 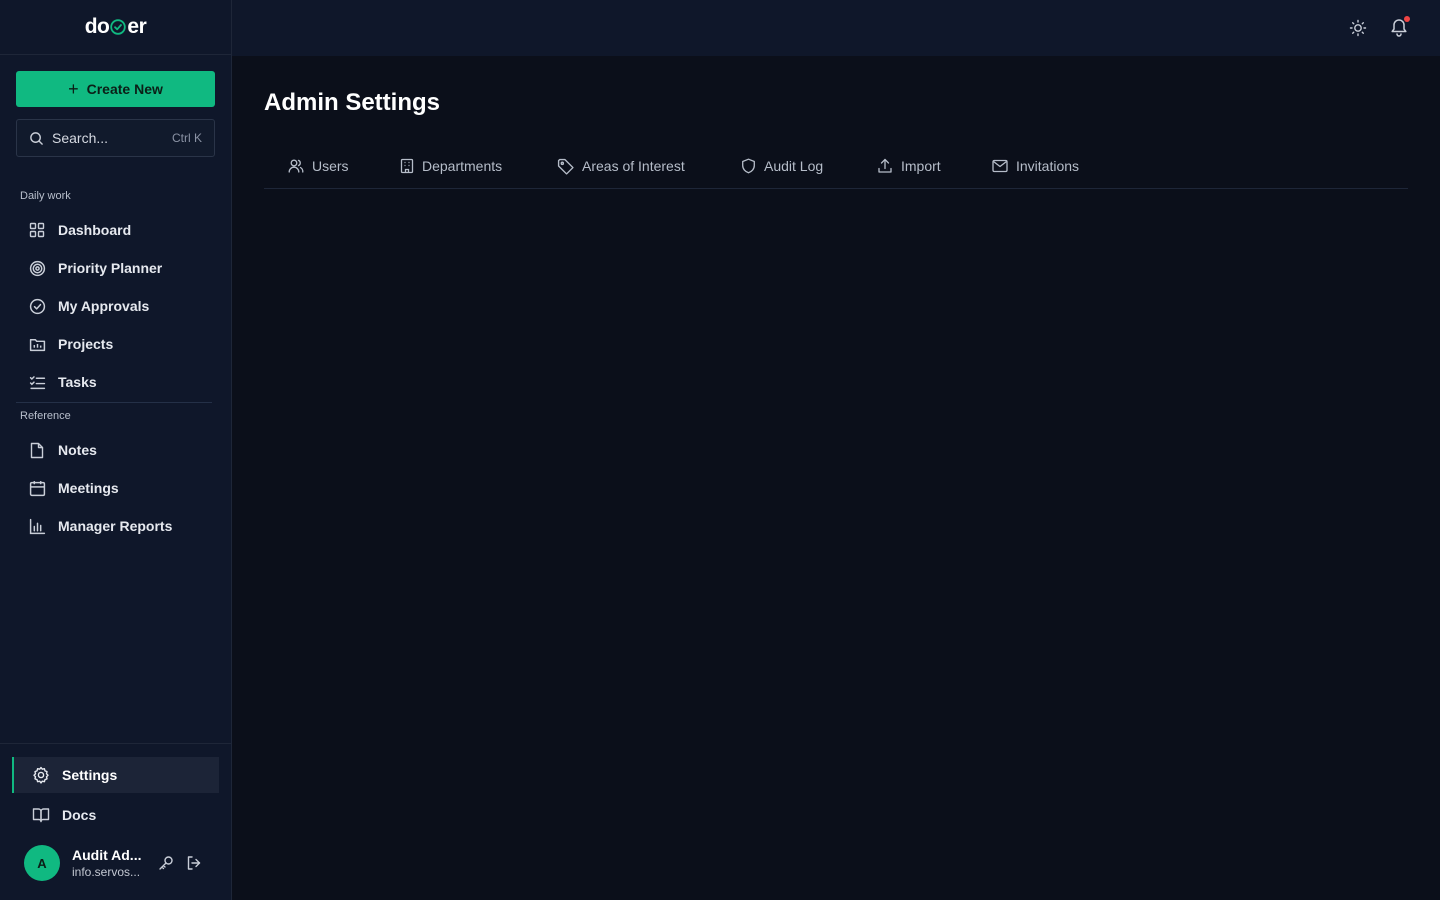 I want to click on building-icon, so click(x=407, y=166).